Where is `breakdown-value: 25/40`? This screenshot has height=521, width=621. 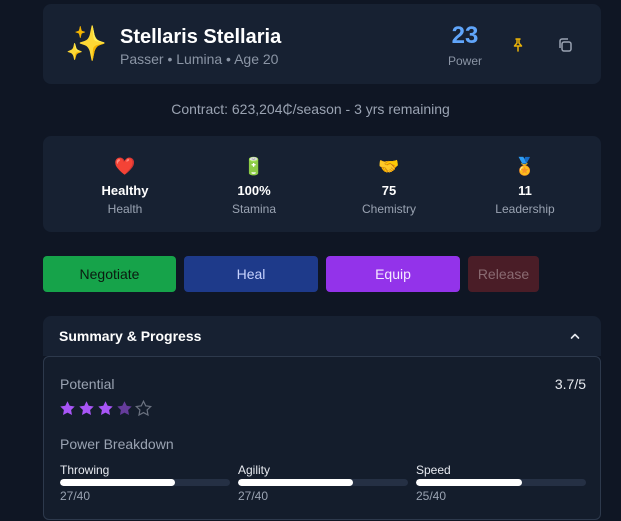 breakdown-value: 25/40 is located at coordinates (431, 496).